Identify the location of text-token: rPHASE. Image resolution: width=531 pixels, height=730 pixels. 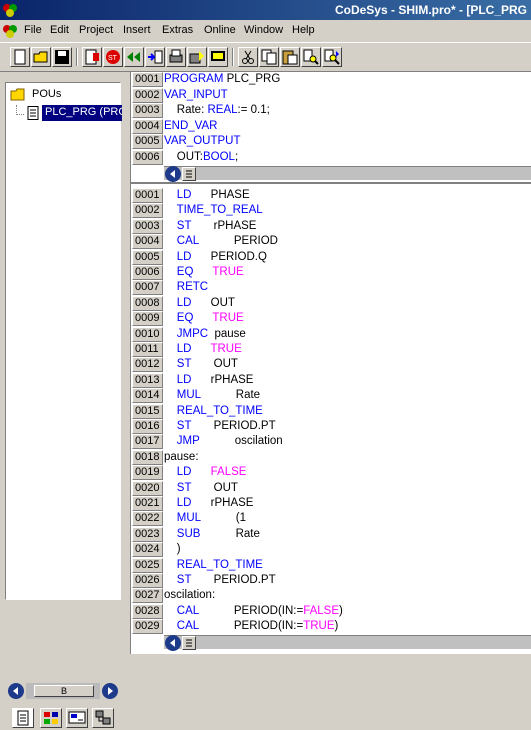
(222, 379).